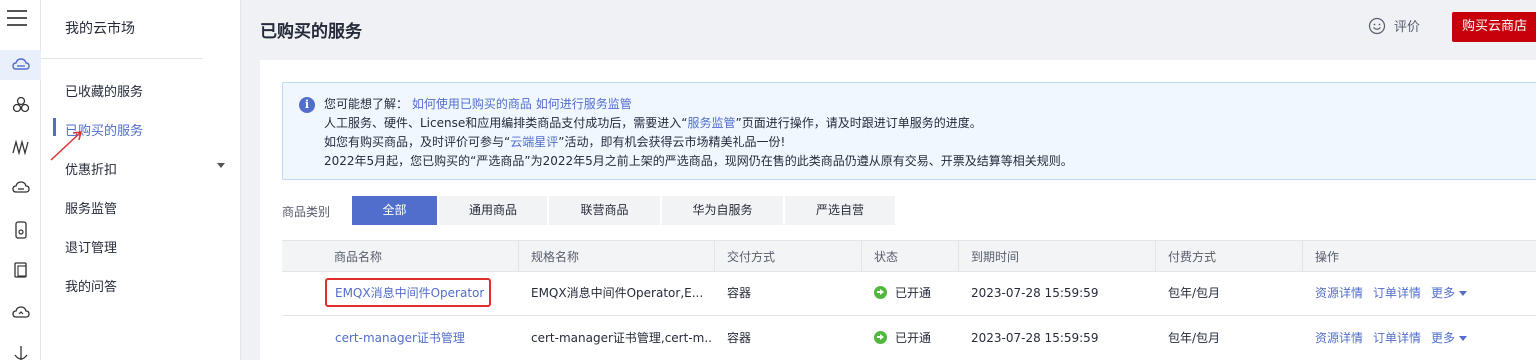  Describe the element at coordinates (534, 142) in the screenshot. I see `link-cloud-star-rating: 云端星评` at that location.